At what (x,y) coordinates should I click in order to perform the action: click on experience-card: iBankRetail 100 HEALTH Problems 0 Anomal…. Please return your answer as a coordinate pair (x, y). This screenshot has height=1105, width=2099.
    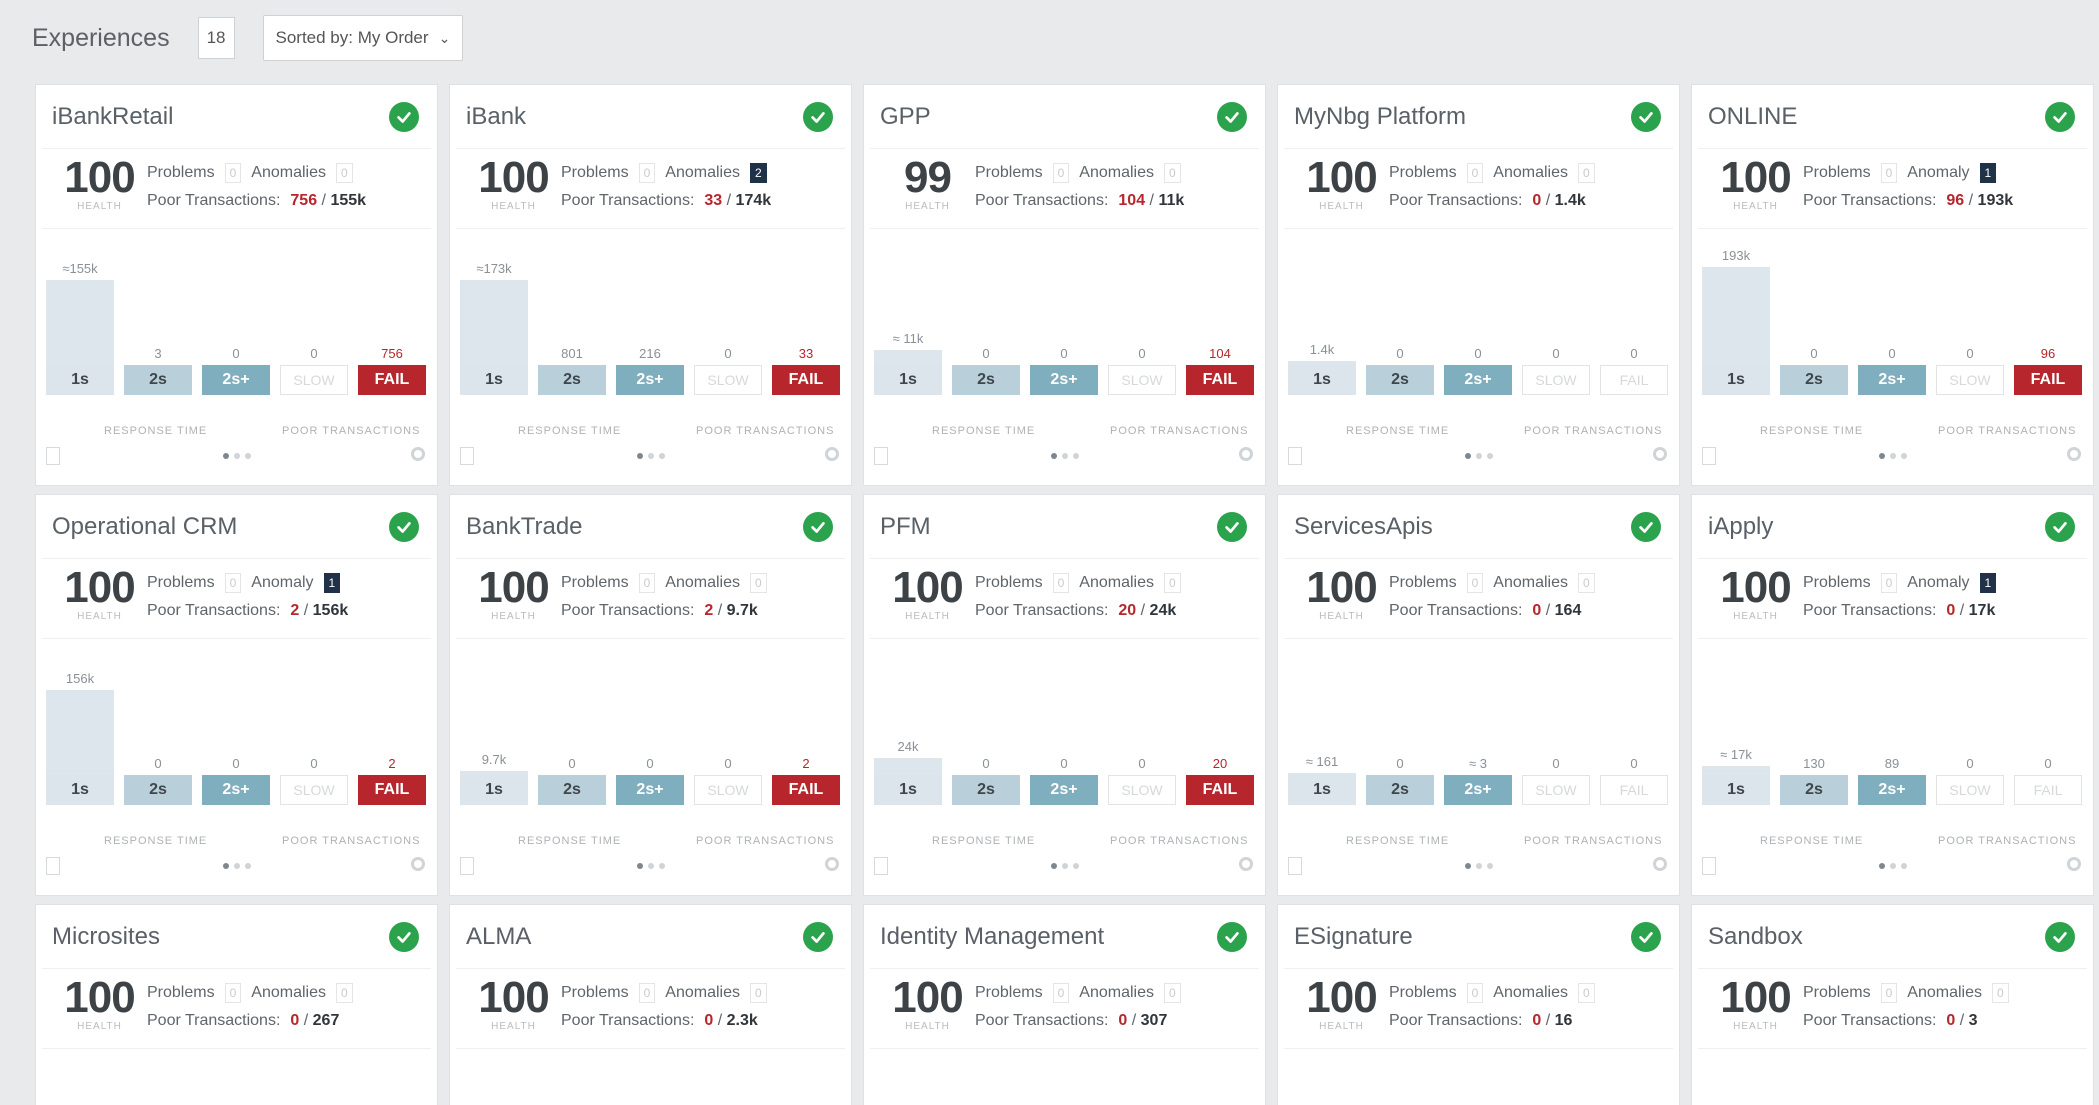
    Looking at the image, I should click on (236, 285).